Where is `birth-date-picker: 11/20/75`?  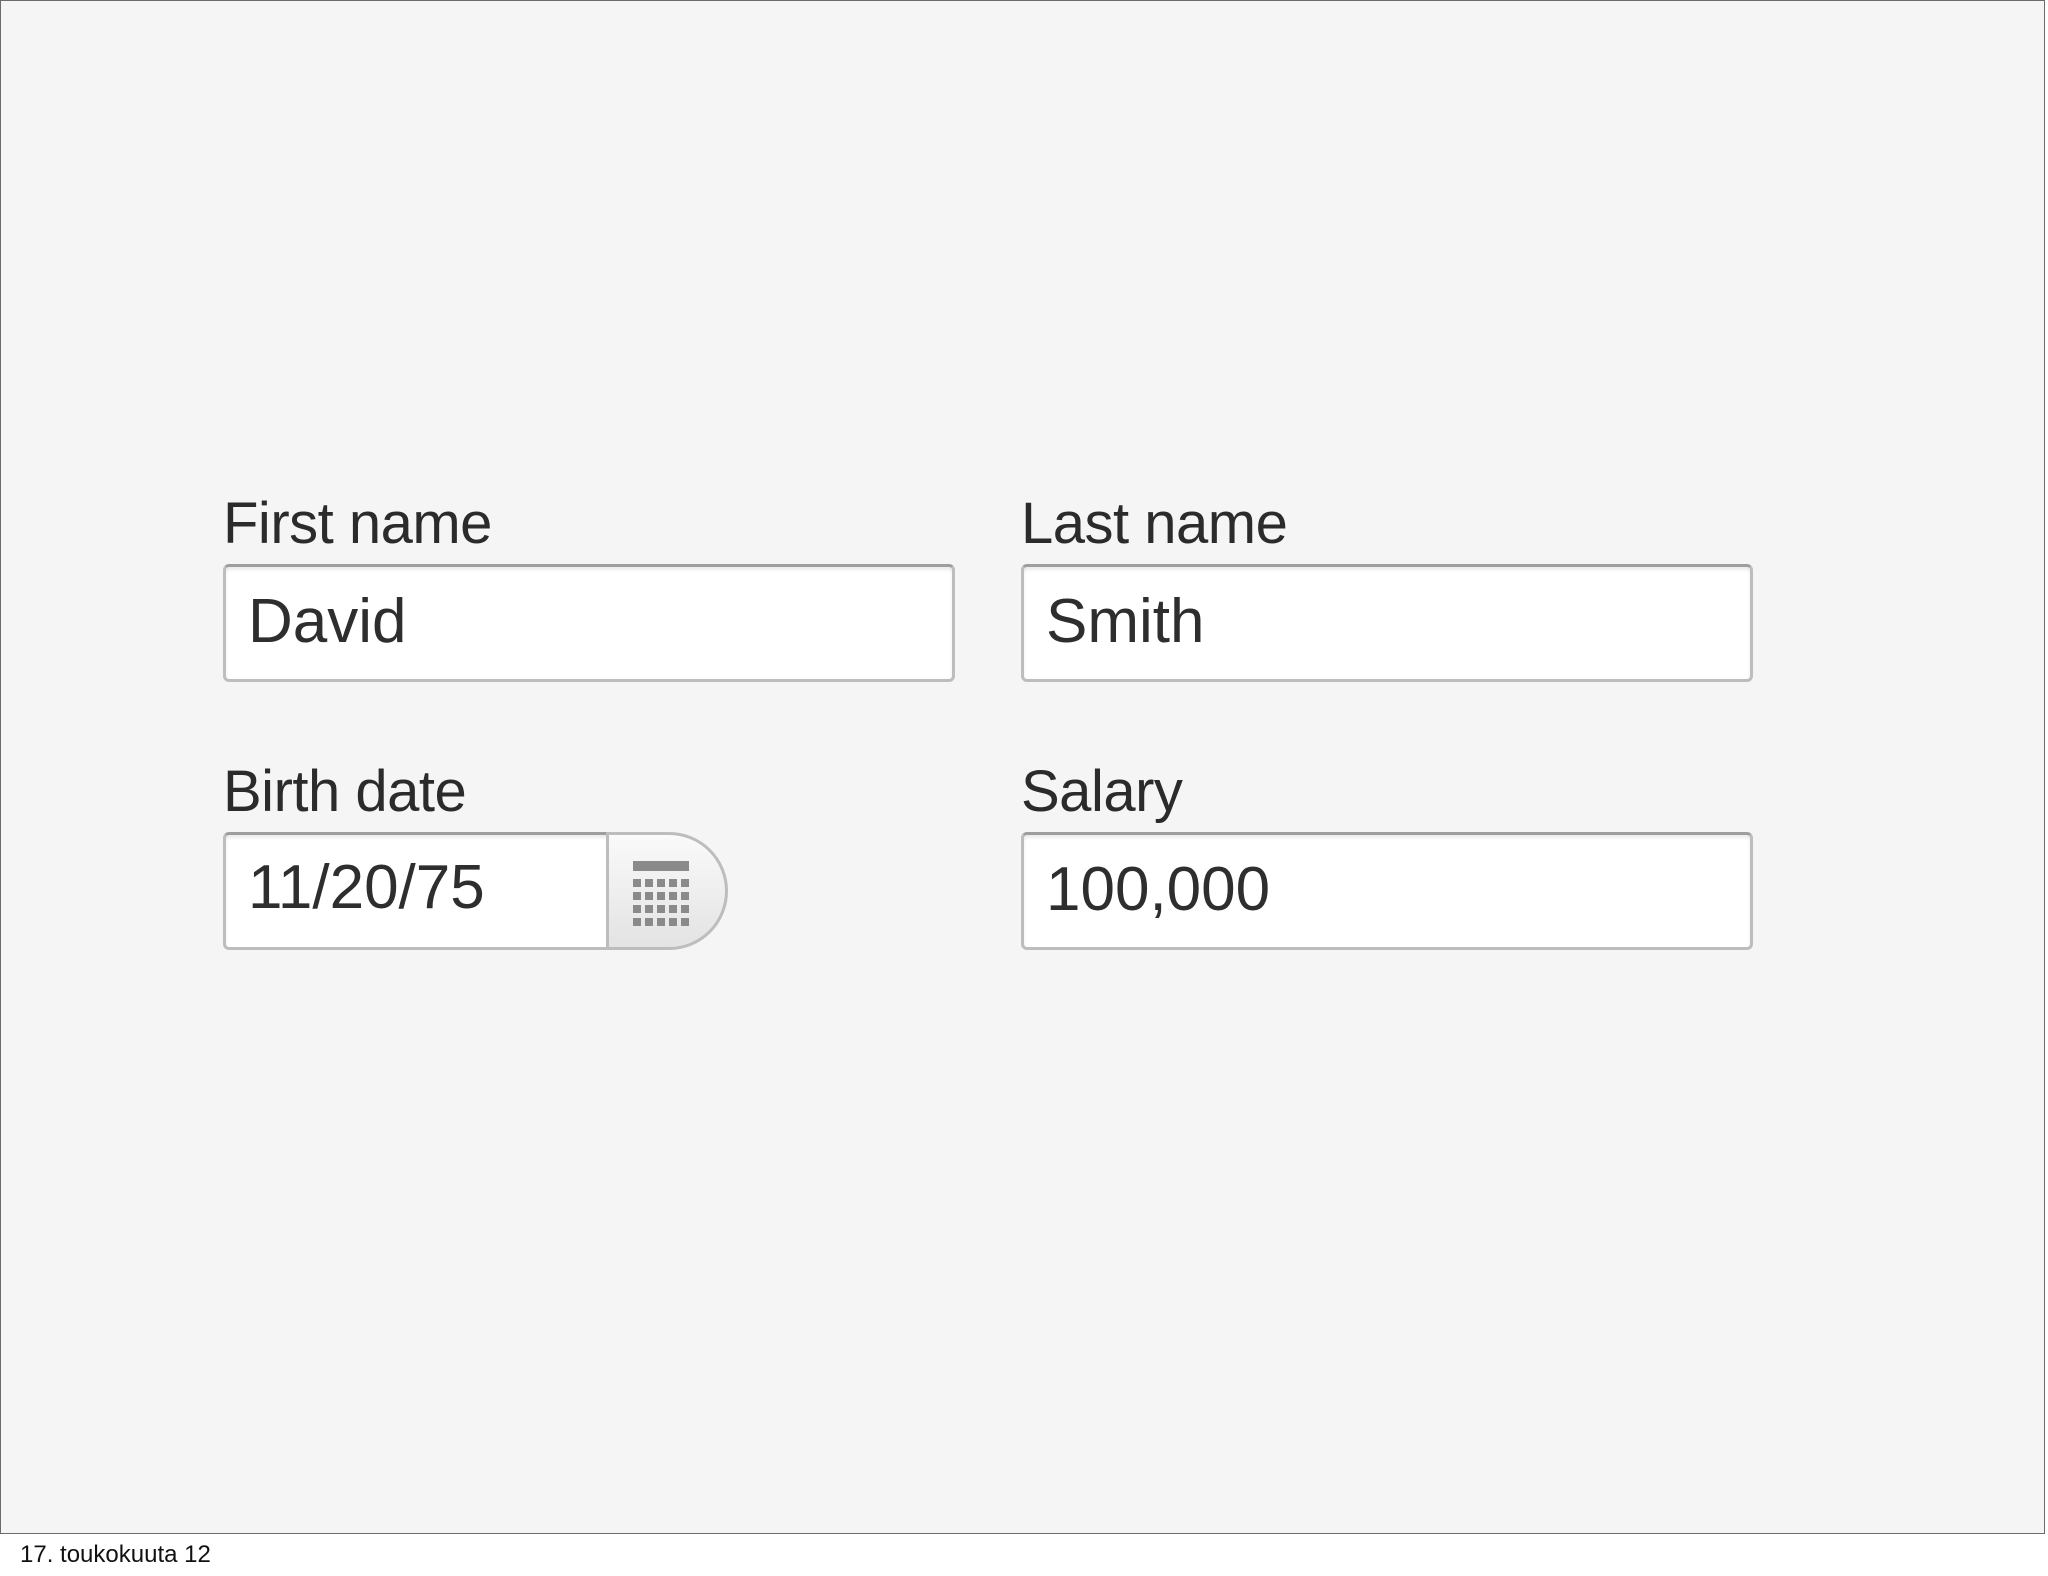 birth-date-picker: 11/20/75 is located at coordinates (478, 891).